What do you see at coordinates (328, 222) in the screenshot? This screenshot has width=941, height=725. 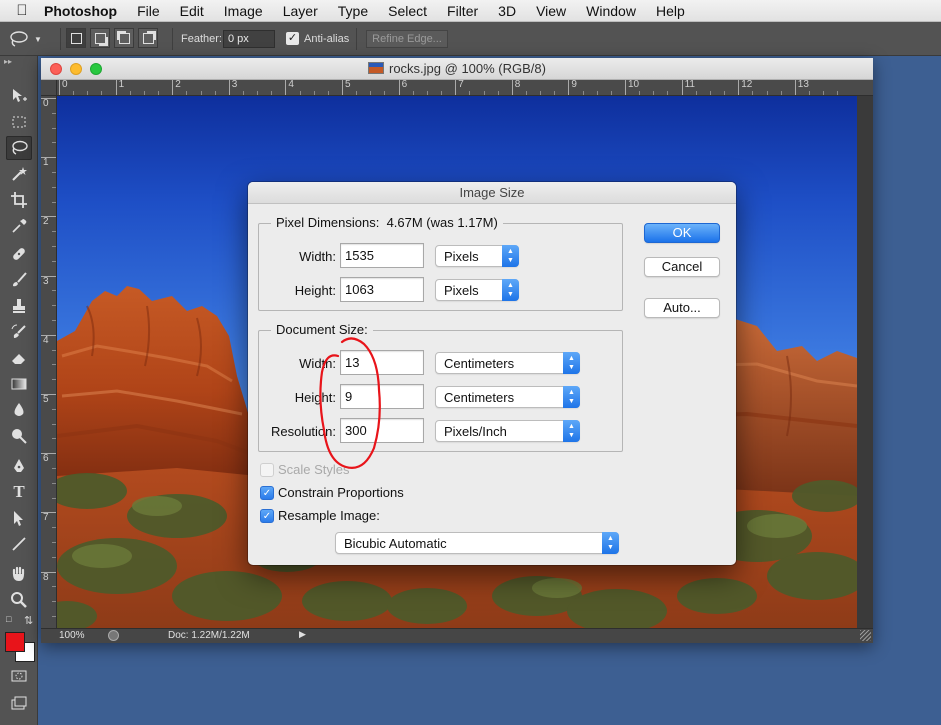 I see `pixel-dimensions-label: Pixel Dimensions:` at bounding box center [328, 222].